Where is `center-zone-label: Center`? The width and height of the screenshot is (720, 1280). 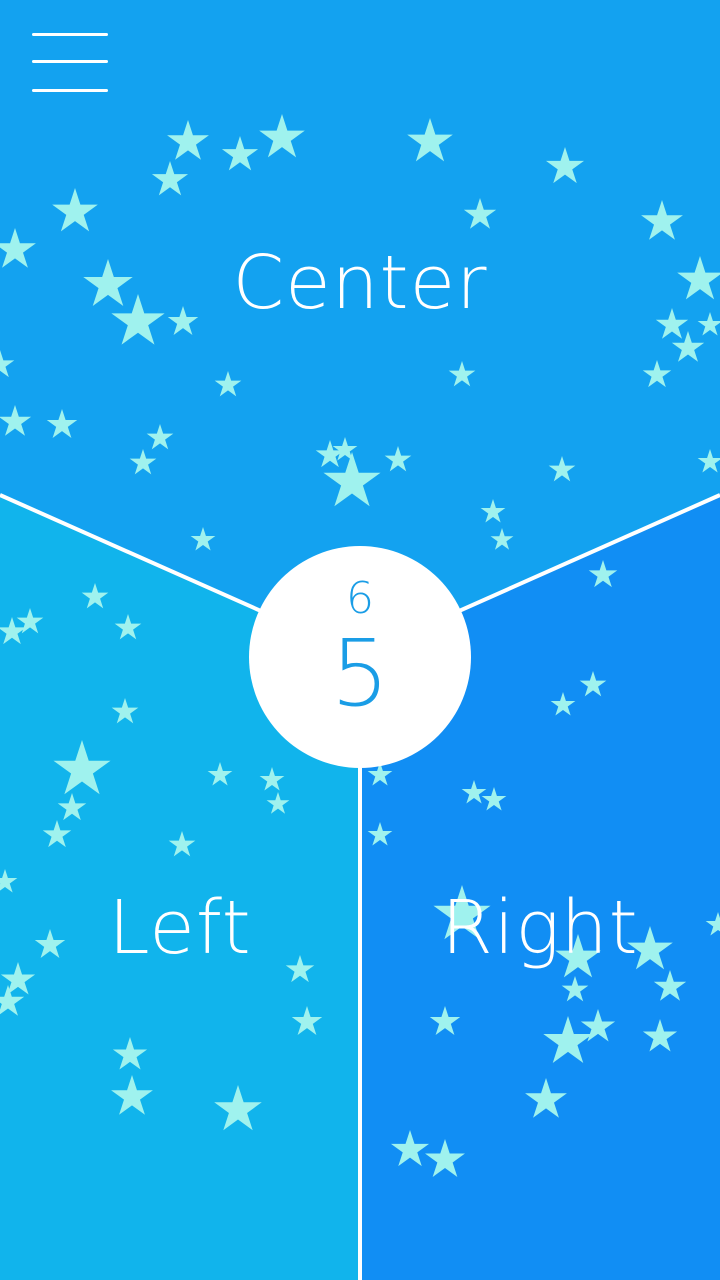
center-zone-label: Center is located at coordinates (359, 283).